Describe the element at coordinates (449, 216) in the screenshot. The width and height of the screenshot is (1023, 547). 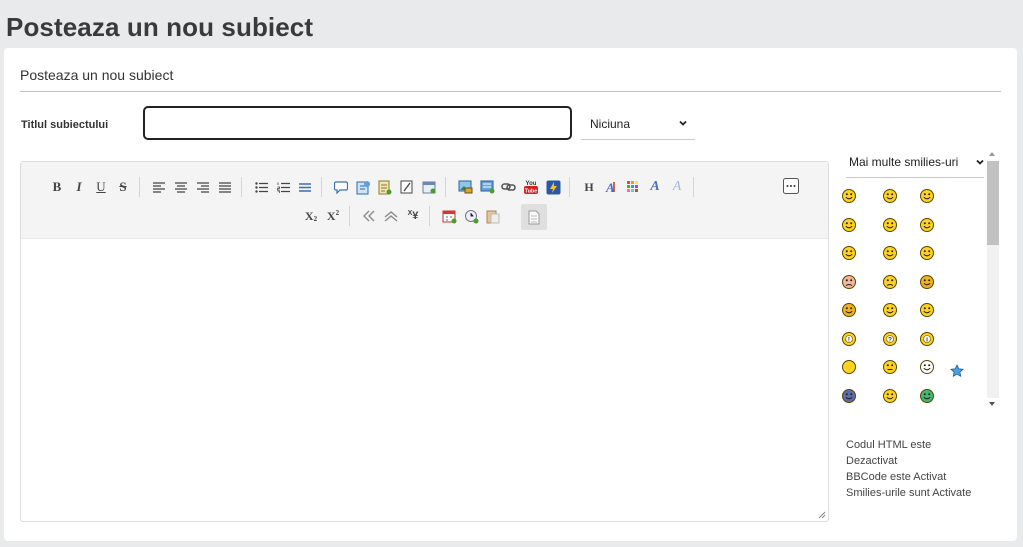
I see `date-button` at that location.